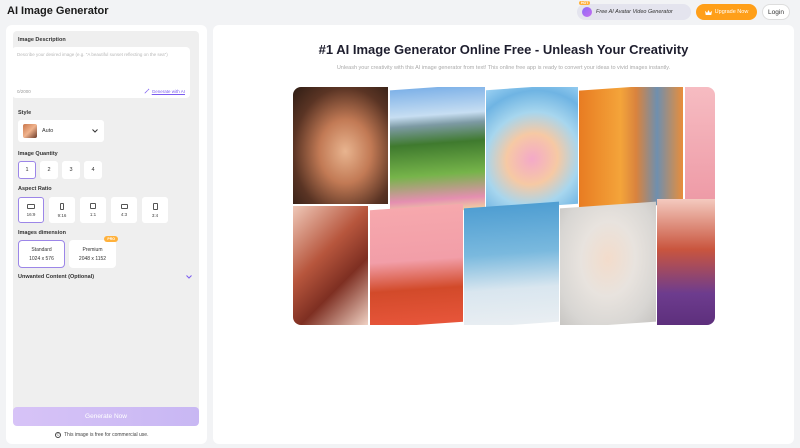  I want to click on quantity-options: 1 2 3 4, so click(60, 170).